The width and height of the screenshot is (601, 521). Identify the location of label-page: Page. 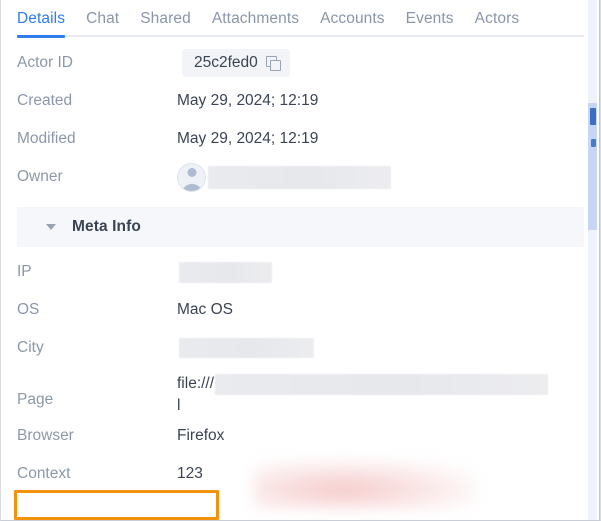
(35, 399).